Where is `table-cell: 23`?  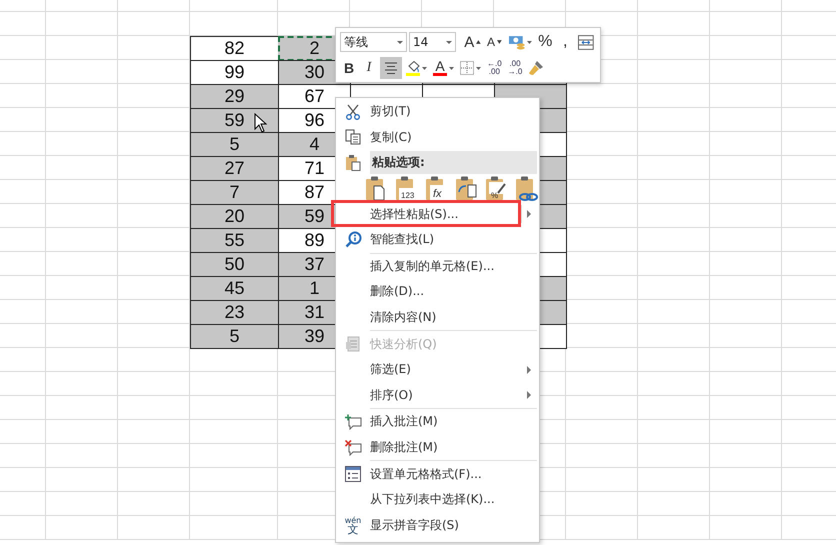
table-cell: 23 is located at coordinates (234, 312).